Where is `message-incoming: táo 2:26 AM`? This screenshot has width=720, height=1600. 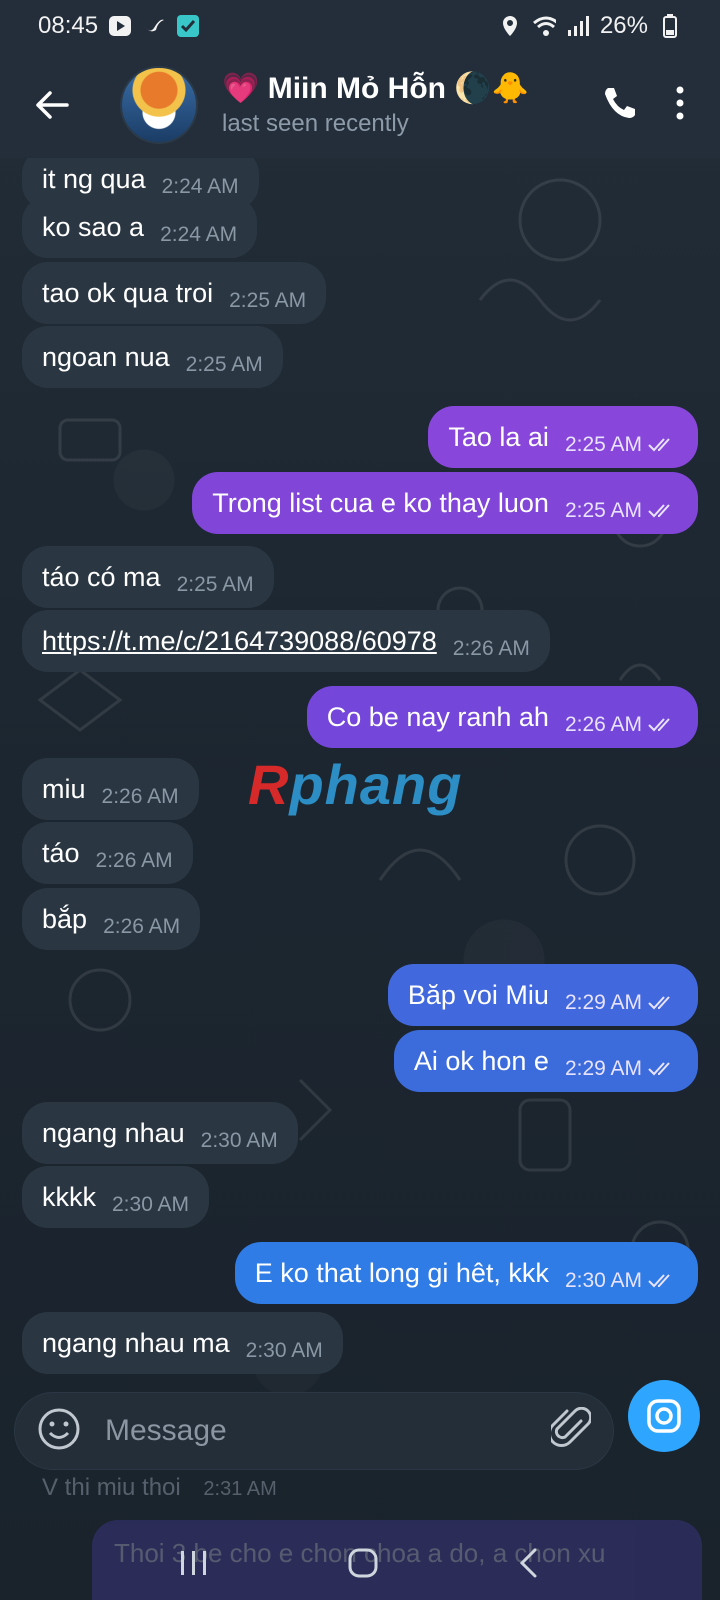
message-incoming: táo 2:26 AM is located at coordinates (107, 853).